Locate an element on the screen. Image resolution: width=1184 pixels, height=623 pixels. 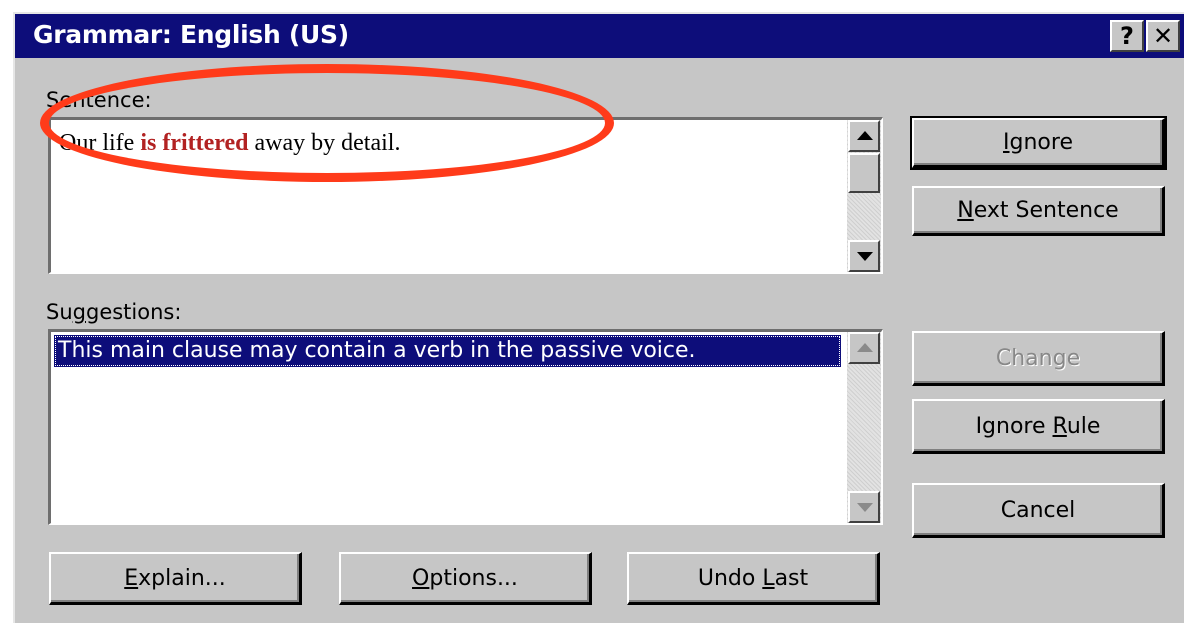
cancel-button: Cancel is located at coordinates (1038, 510).